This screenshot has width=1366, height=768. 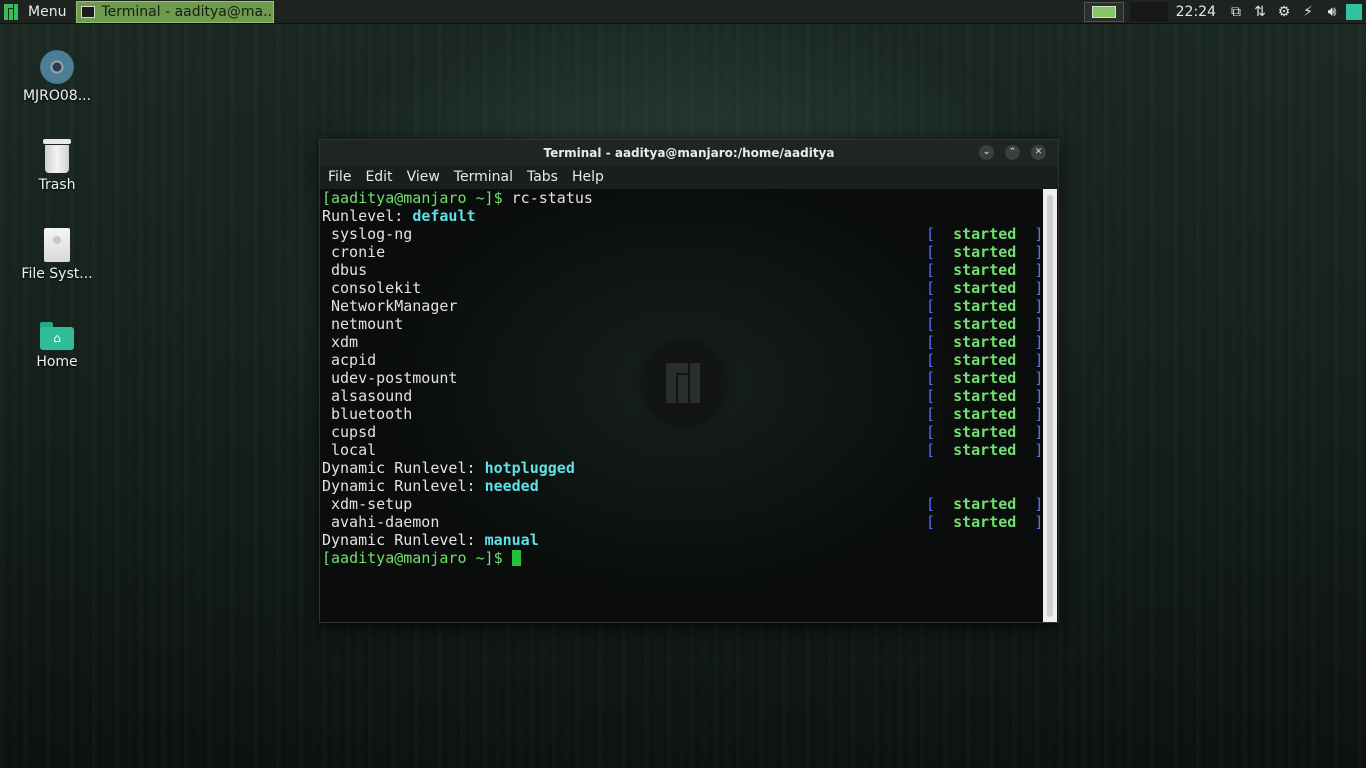 I want to click on service-name: xdm, so click(x=345, y=342).